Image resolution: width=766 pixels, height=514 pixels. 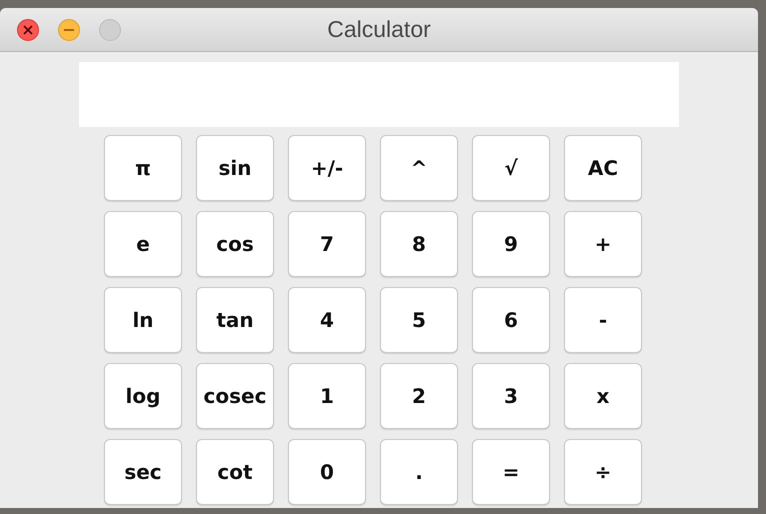 I want to click on calculator-key: ., so click(x=419, y=472).